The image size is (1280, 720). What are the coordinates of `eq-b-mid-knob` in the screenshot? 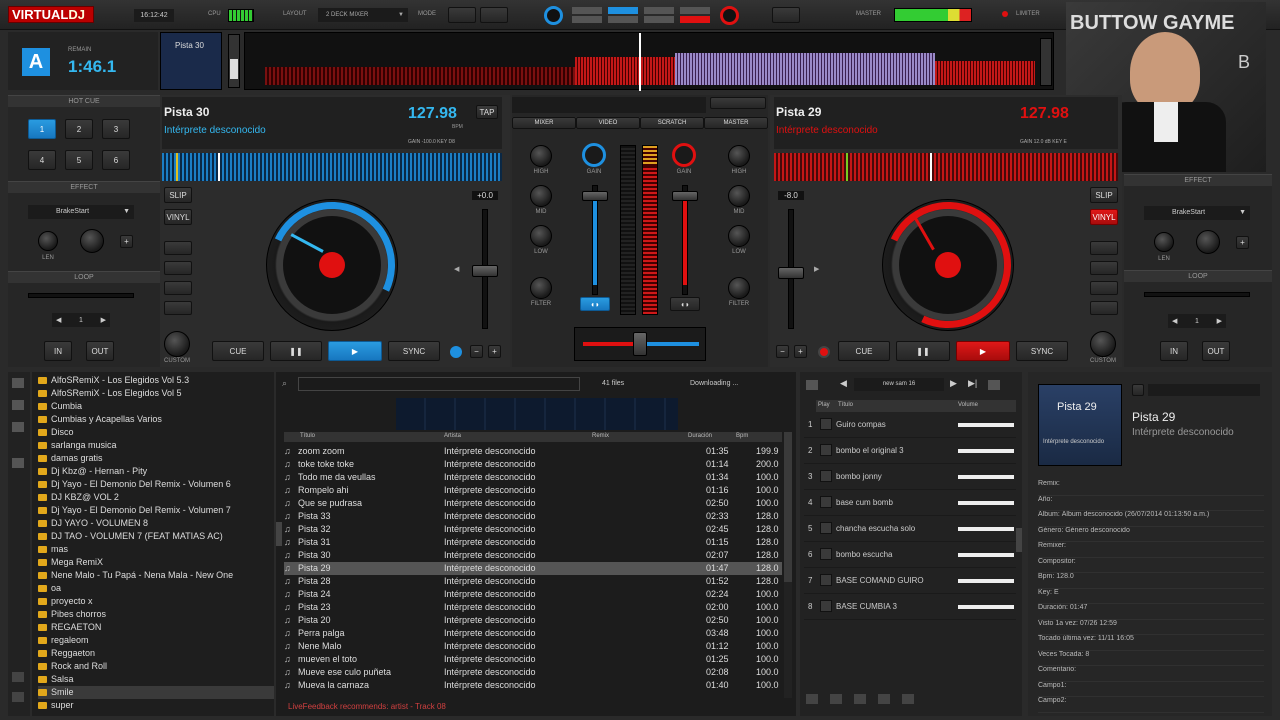 It's located at (739, 196).